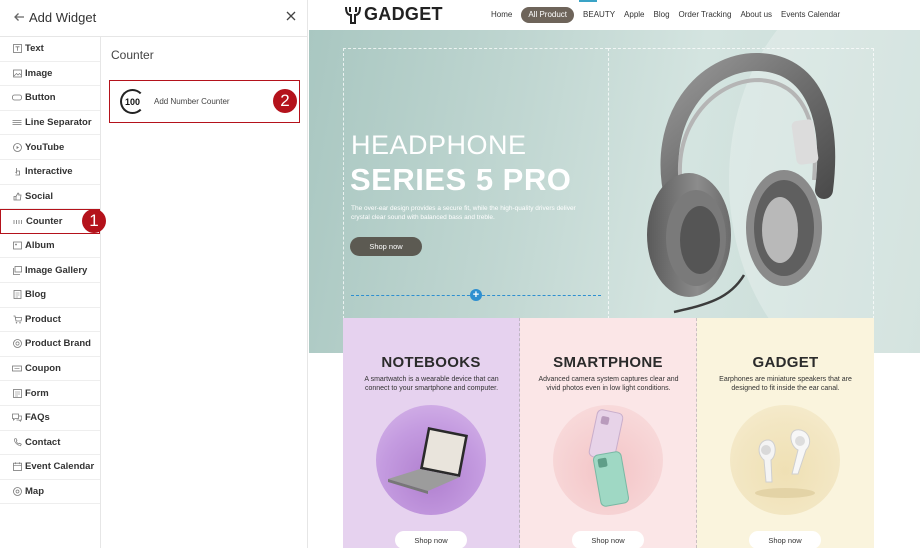  What do you see at coordinates (39, 196) in the screenshot?
I see `category-label: Social` at bounding box center [39, 196].